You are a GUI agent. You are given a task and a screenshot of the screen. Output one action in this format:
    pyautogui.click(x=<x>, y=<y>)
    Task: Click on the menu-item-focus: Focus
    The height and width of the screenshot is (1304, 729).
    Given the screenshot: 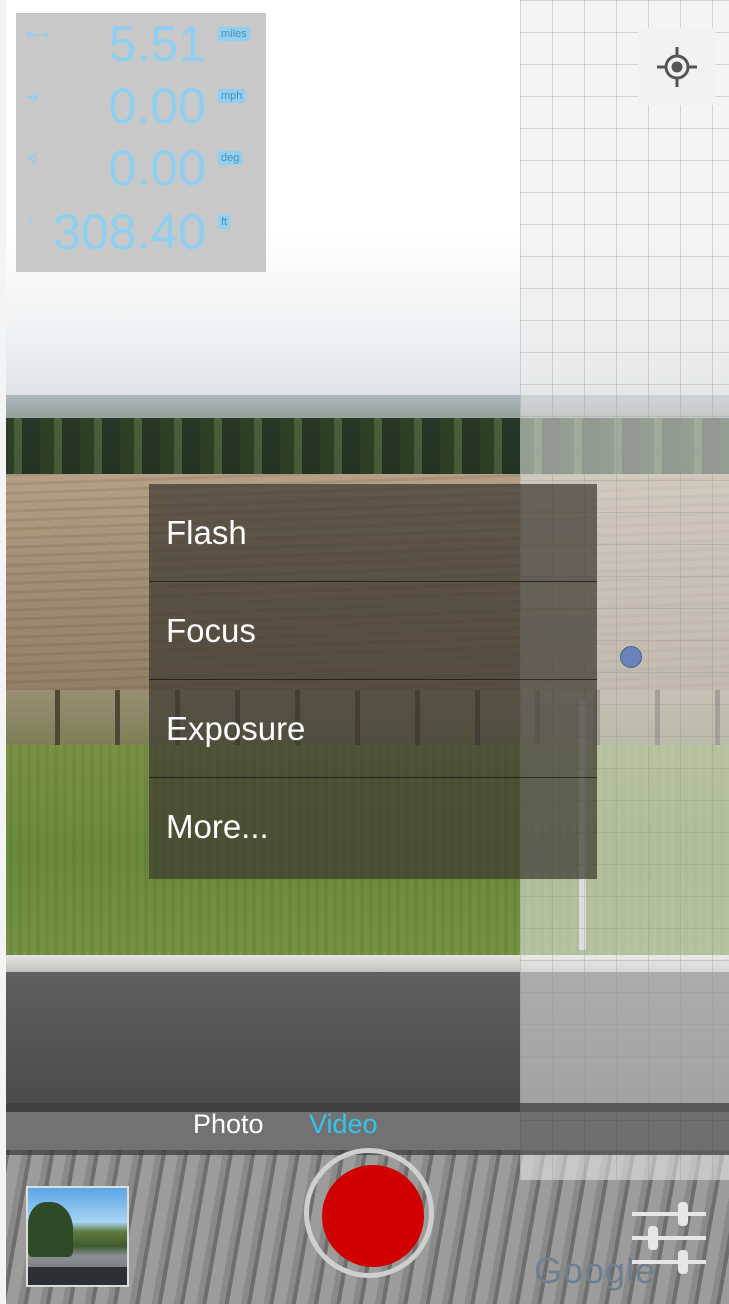 What is the action you would take?
    pyautogui.click(x=373, y=631)
    